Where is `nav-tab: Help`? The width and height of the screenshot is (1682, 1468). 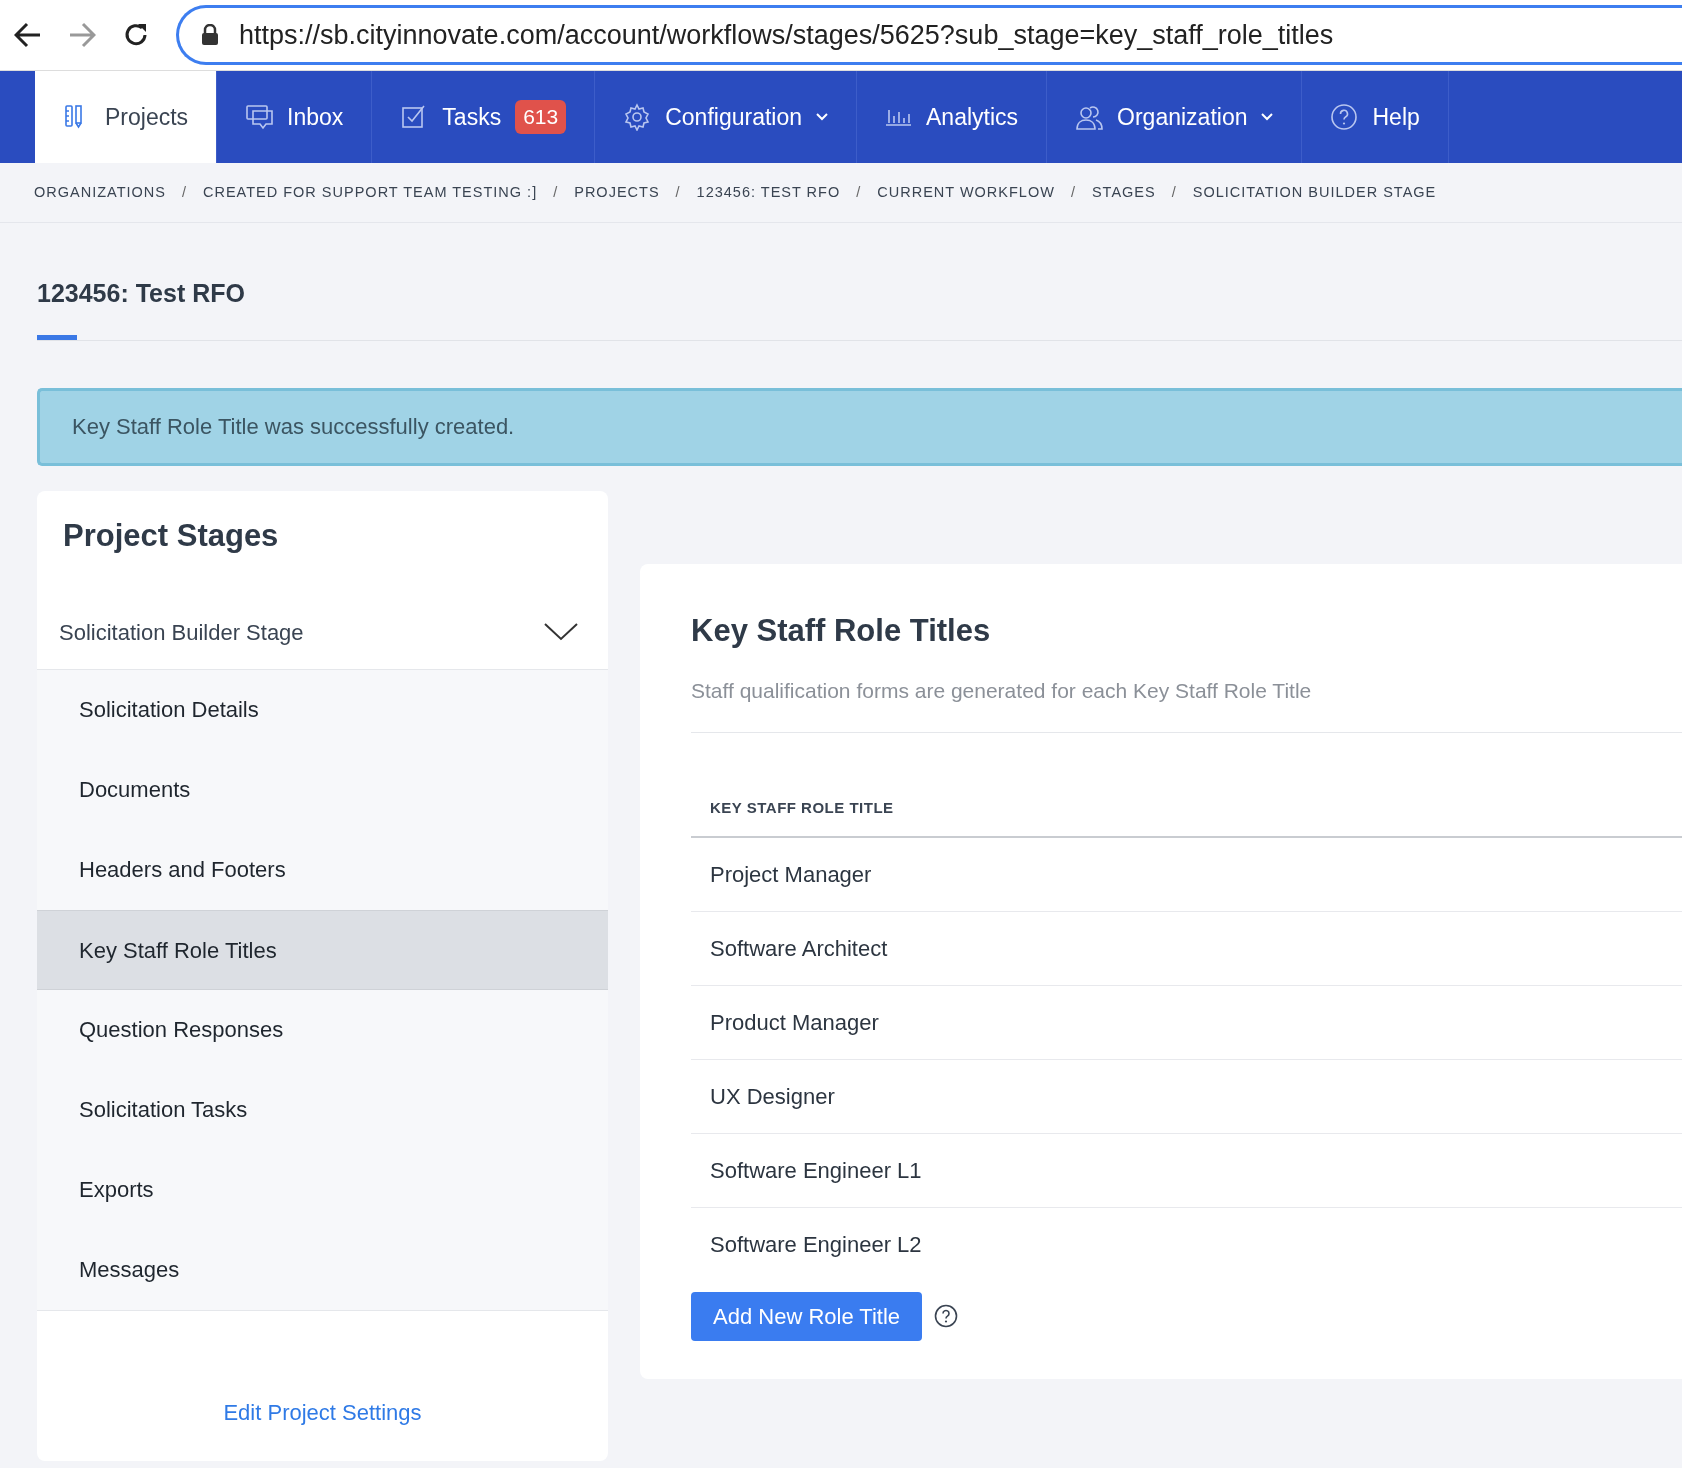 nav-tab: Help is located at coordinates (1375, 117).